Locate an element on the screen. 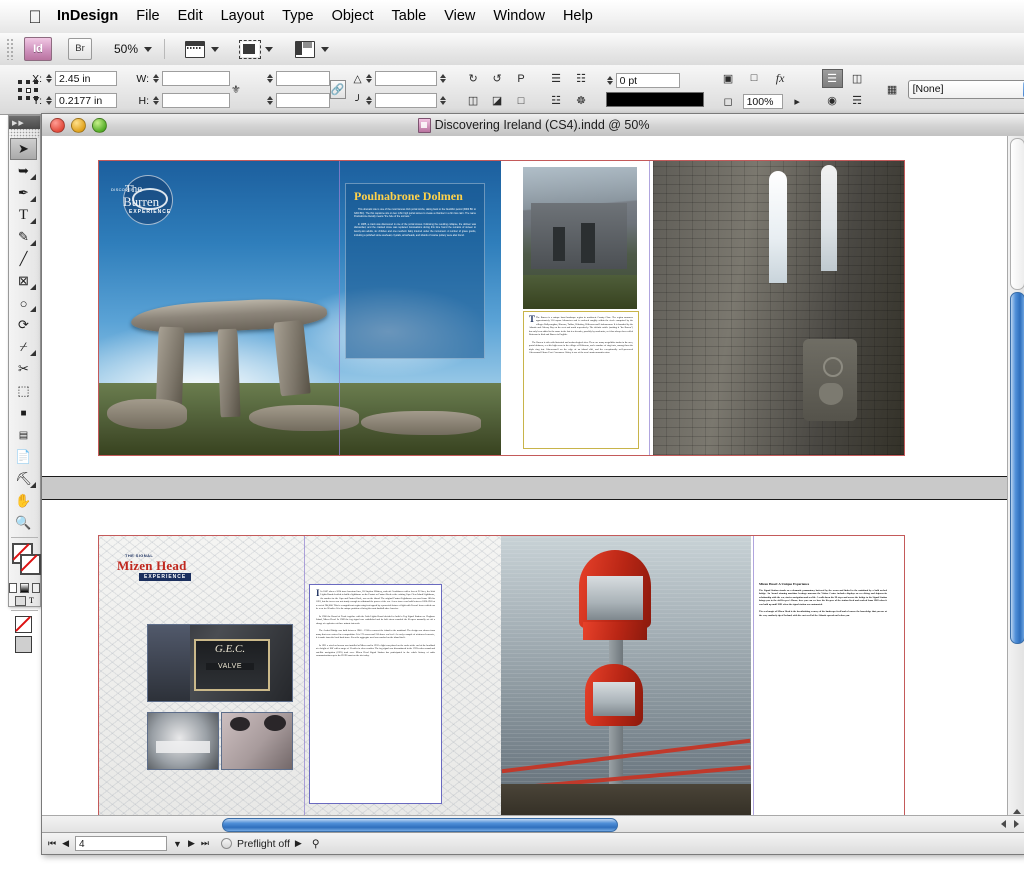 This screenshot has width=1024, height=887. note-tool: 📄 is located at coordinates (23, 457).